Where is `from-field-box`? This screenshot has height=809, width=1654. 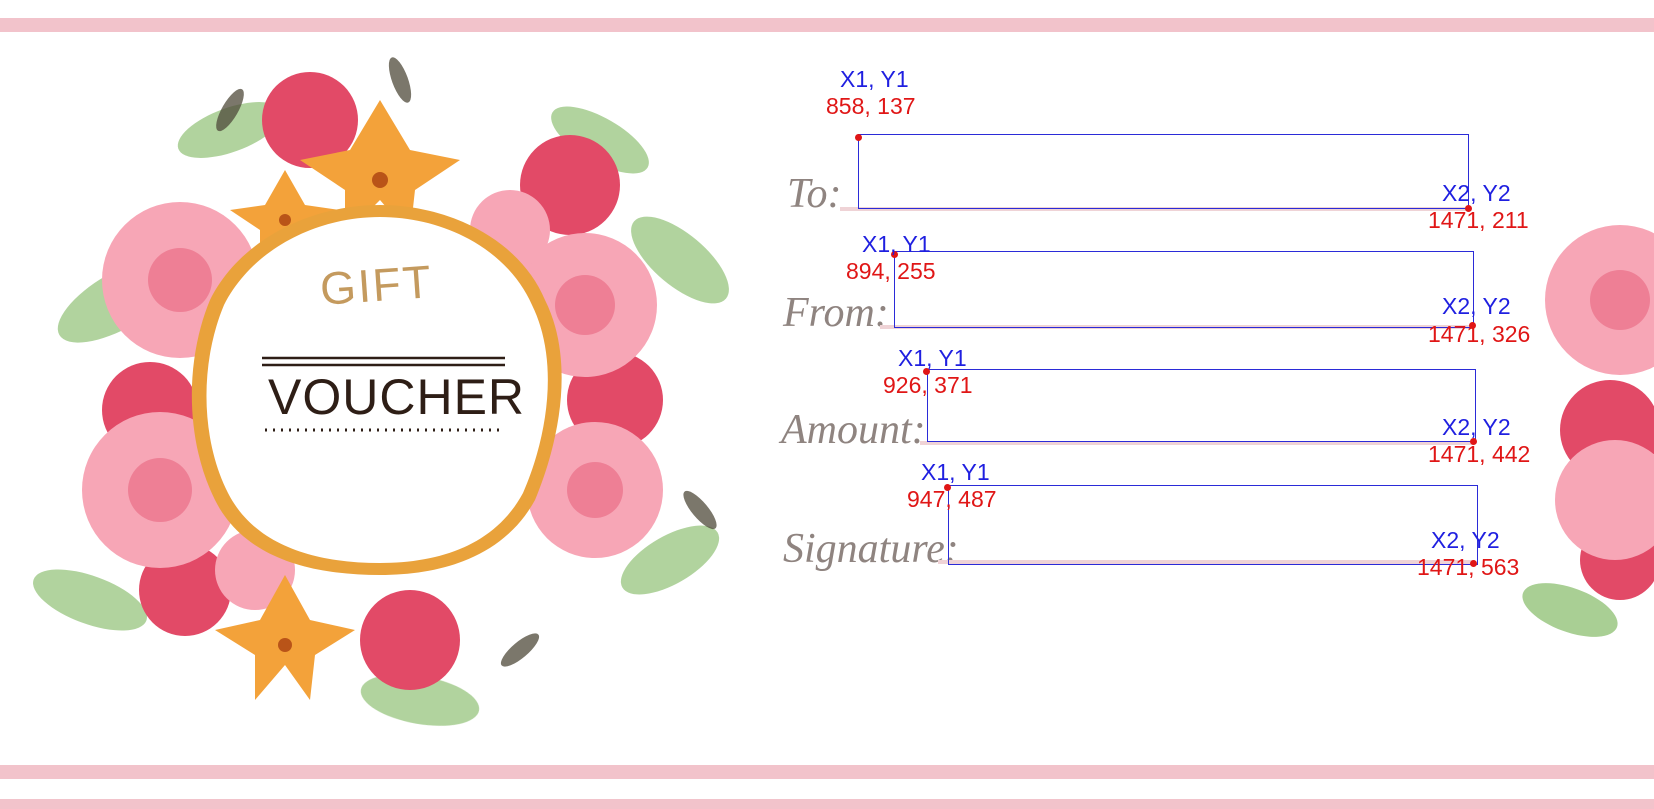
from-field-box is located at coordinates (1184, 289).